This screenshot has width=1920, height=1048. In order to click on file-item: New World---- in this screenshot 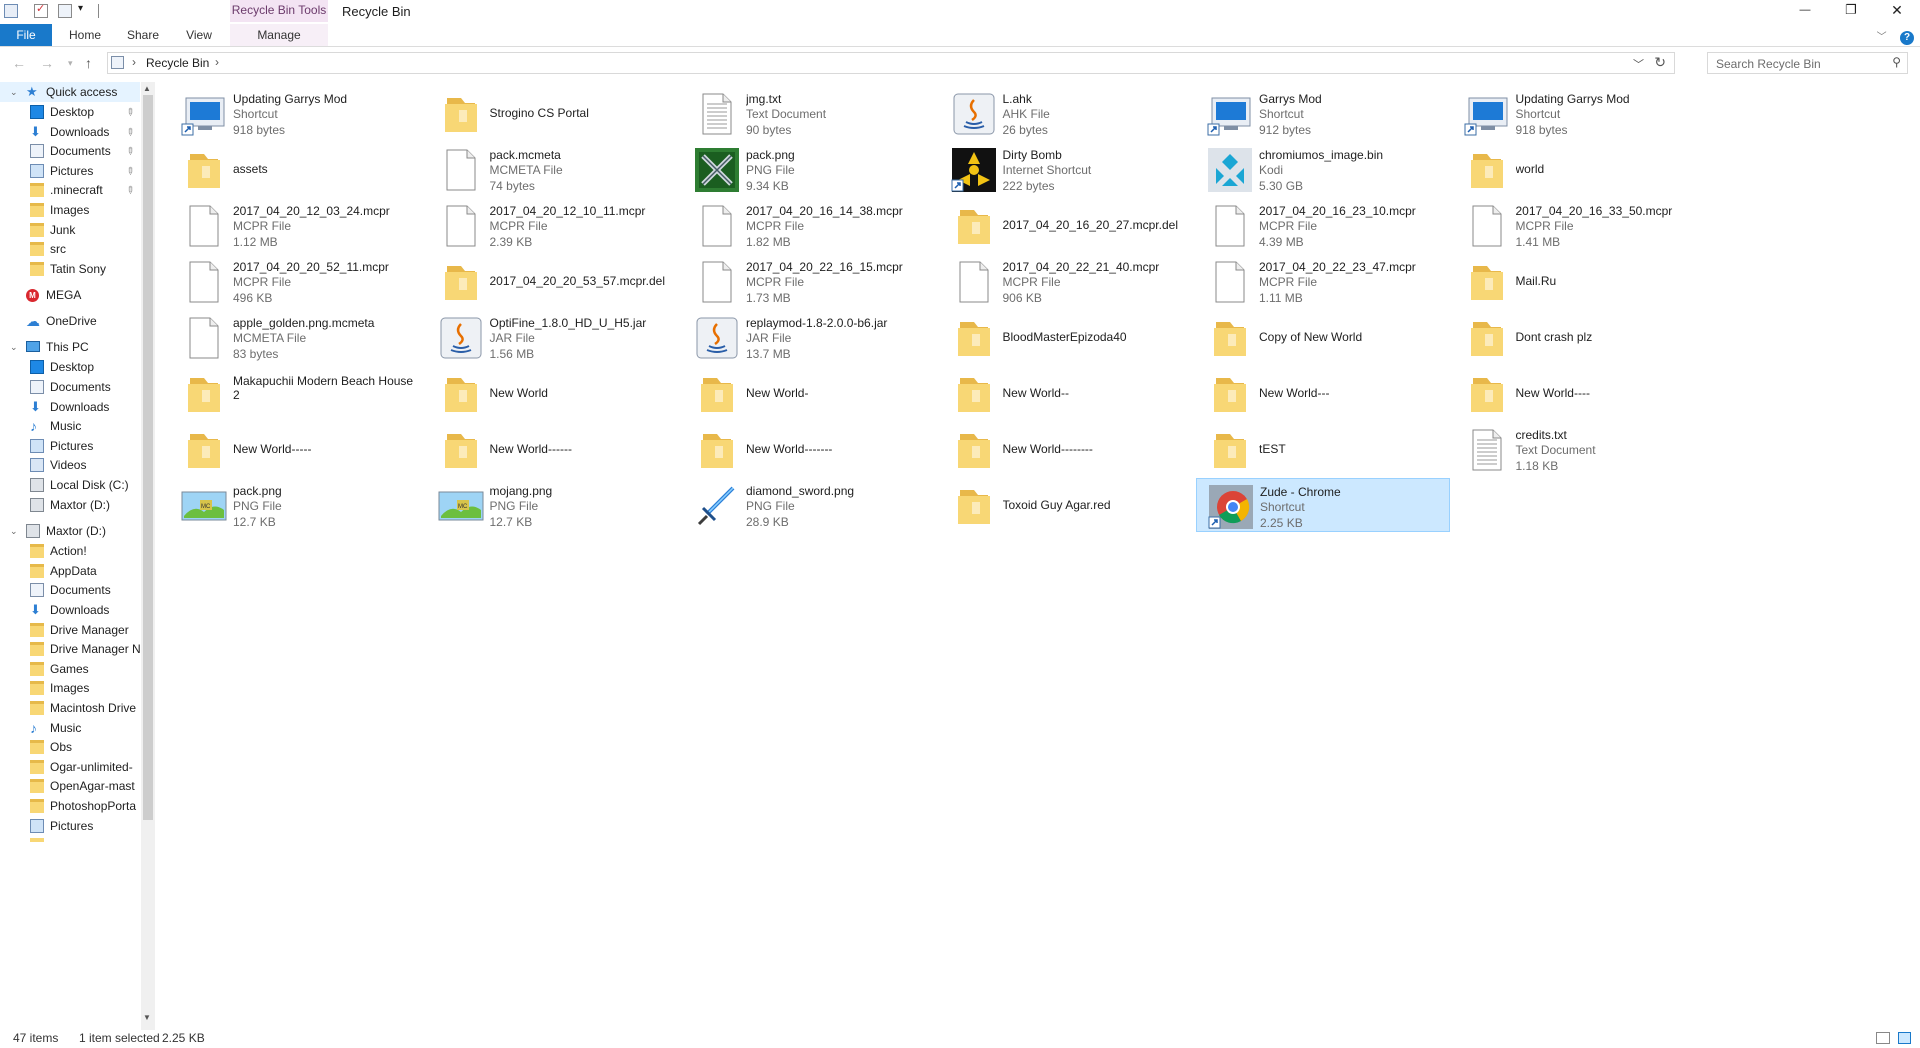, I will do `click(1580, 393)`.